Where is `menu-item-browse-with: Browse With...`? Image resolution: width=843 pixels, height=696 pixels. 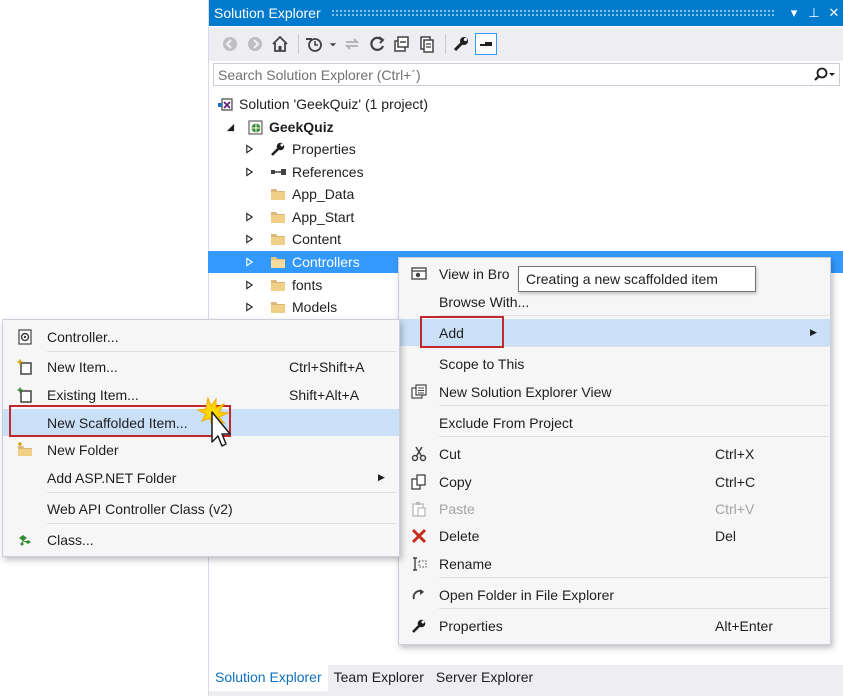
menu-item-browse-with: Browse With... is located at coordinates (614, 301).